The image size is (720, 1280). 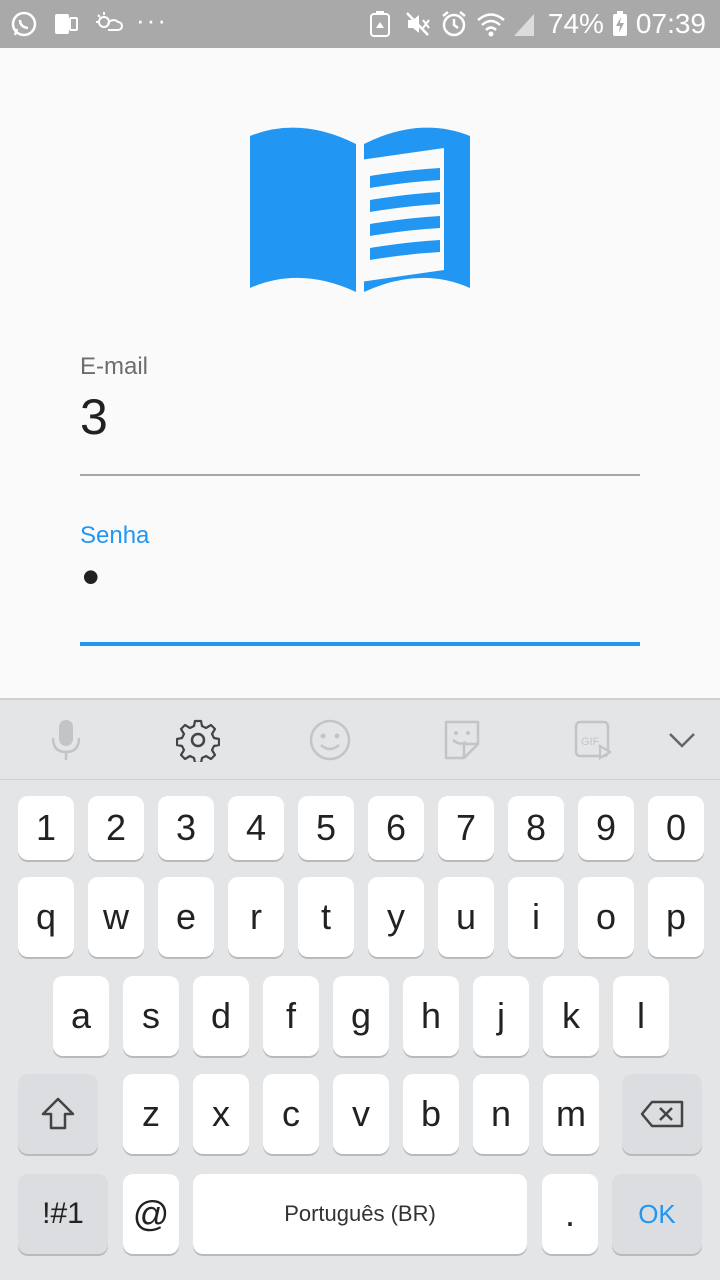 What do you see at coordinates (108, 24) in the screenshot?
I see `weather-icon` at bounding box center [108, 24].